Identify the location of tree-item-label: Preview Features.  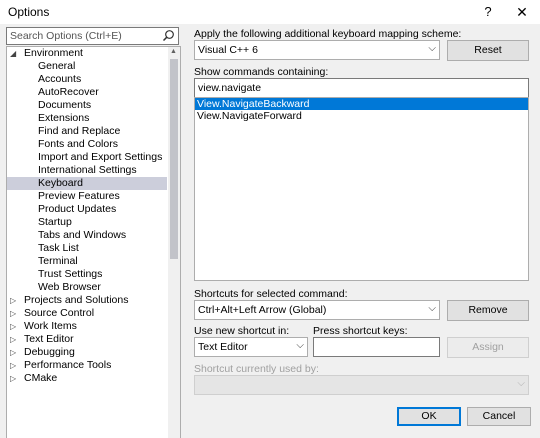
(79, 196).